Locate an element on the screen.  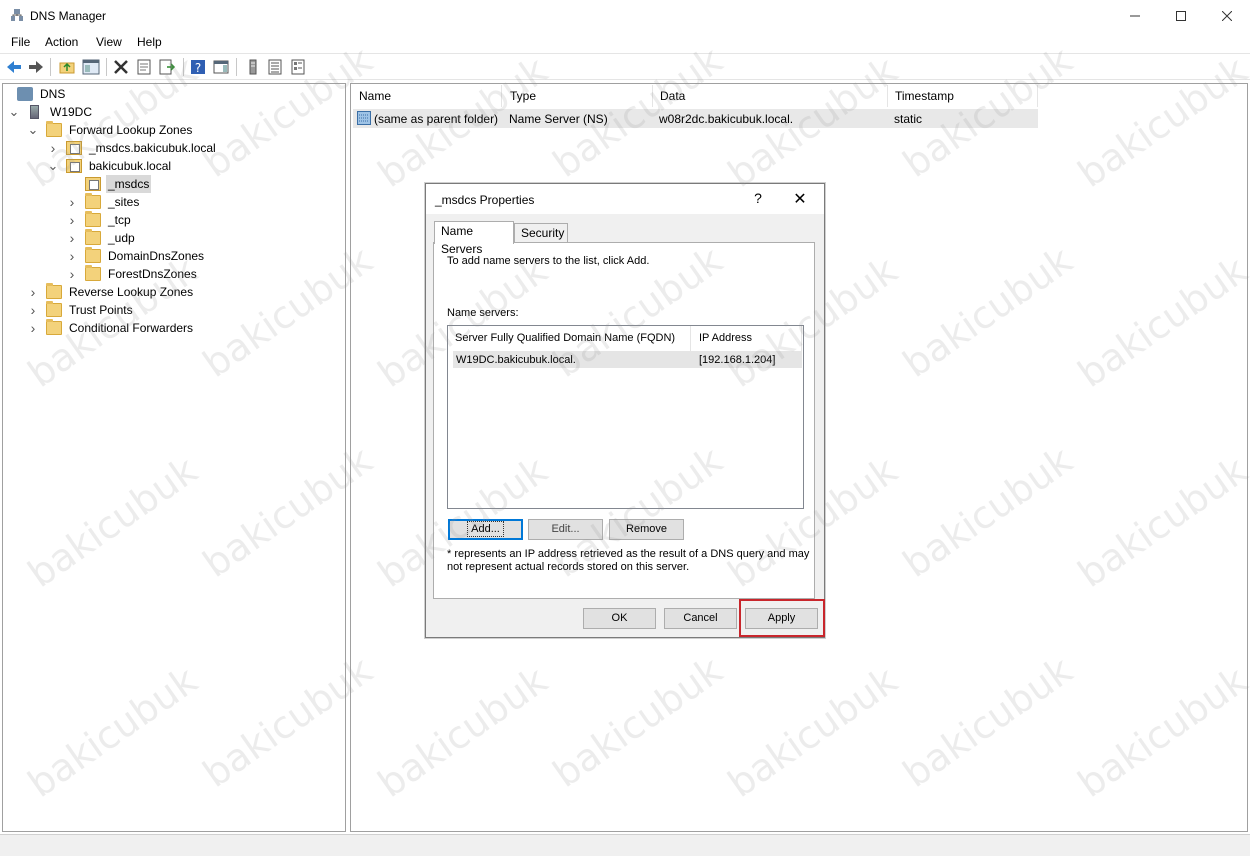
tree-item-label: Conditional Forwarders is located at coordinates (131, 328).